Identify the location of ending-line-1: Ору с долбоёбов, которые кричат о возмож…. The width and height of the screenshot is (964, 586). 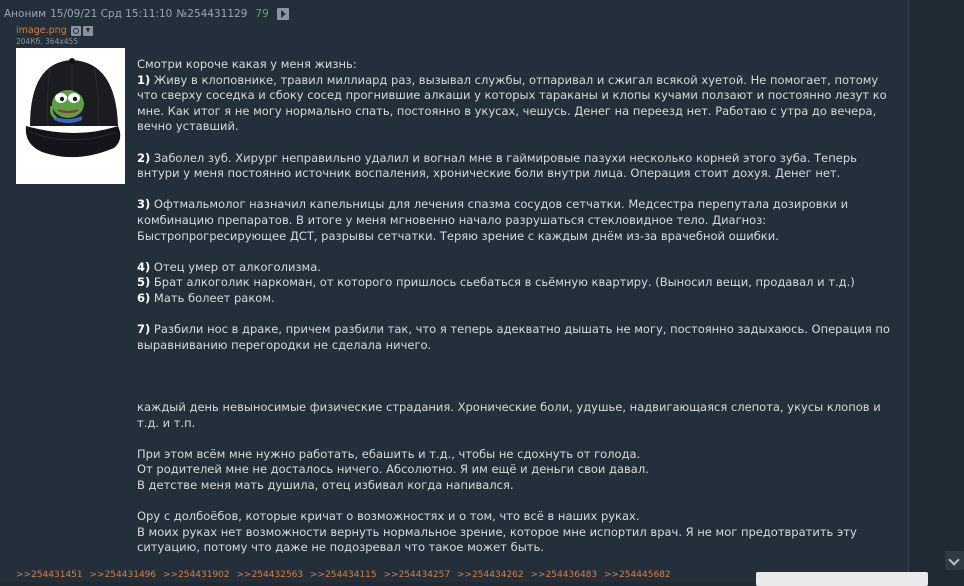
(388, 516).